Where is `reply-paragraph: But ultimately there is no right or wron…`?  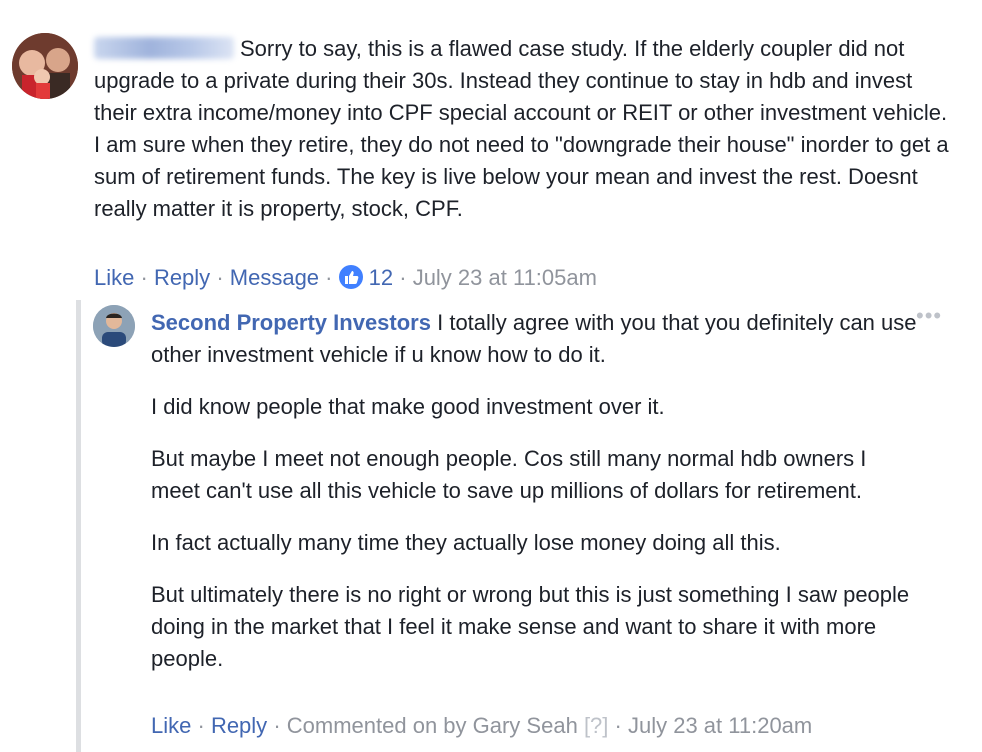 reply-paragraph: But ultimately there is no right or wron… is located at coordinates (530, 626).